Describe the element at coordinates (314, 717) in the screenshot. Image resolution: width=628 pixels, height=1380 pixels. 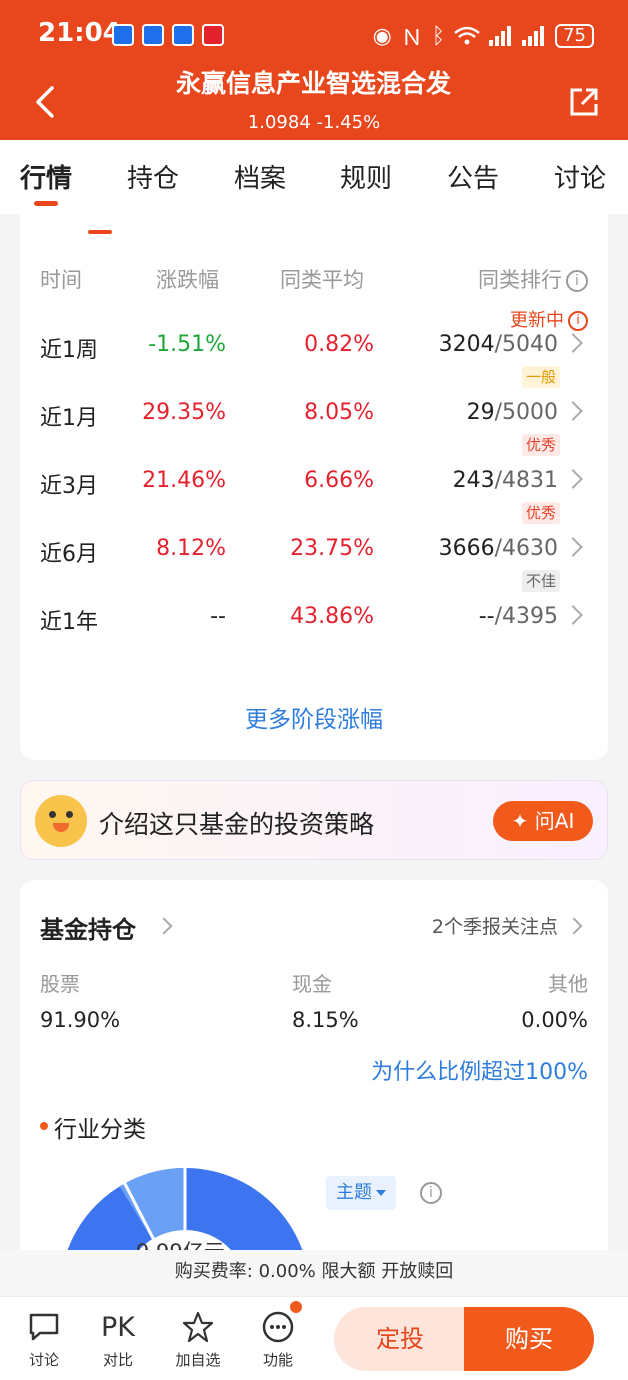
I see `more-periods-link: 更多阶段涨幅` at that location.